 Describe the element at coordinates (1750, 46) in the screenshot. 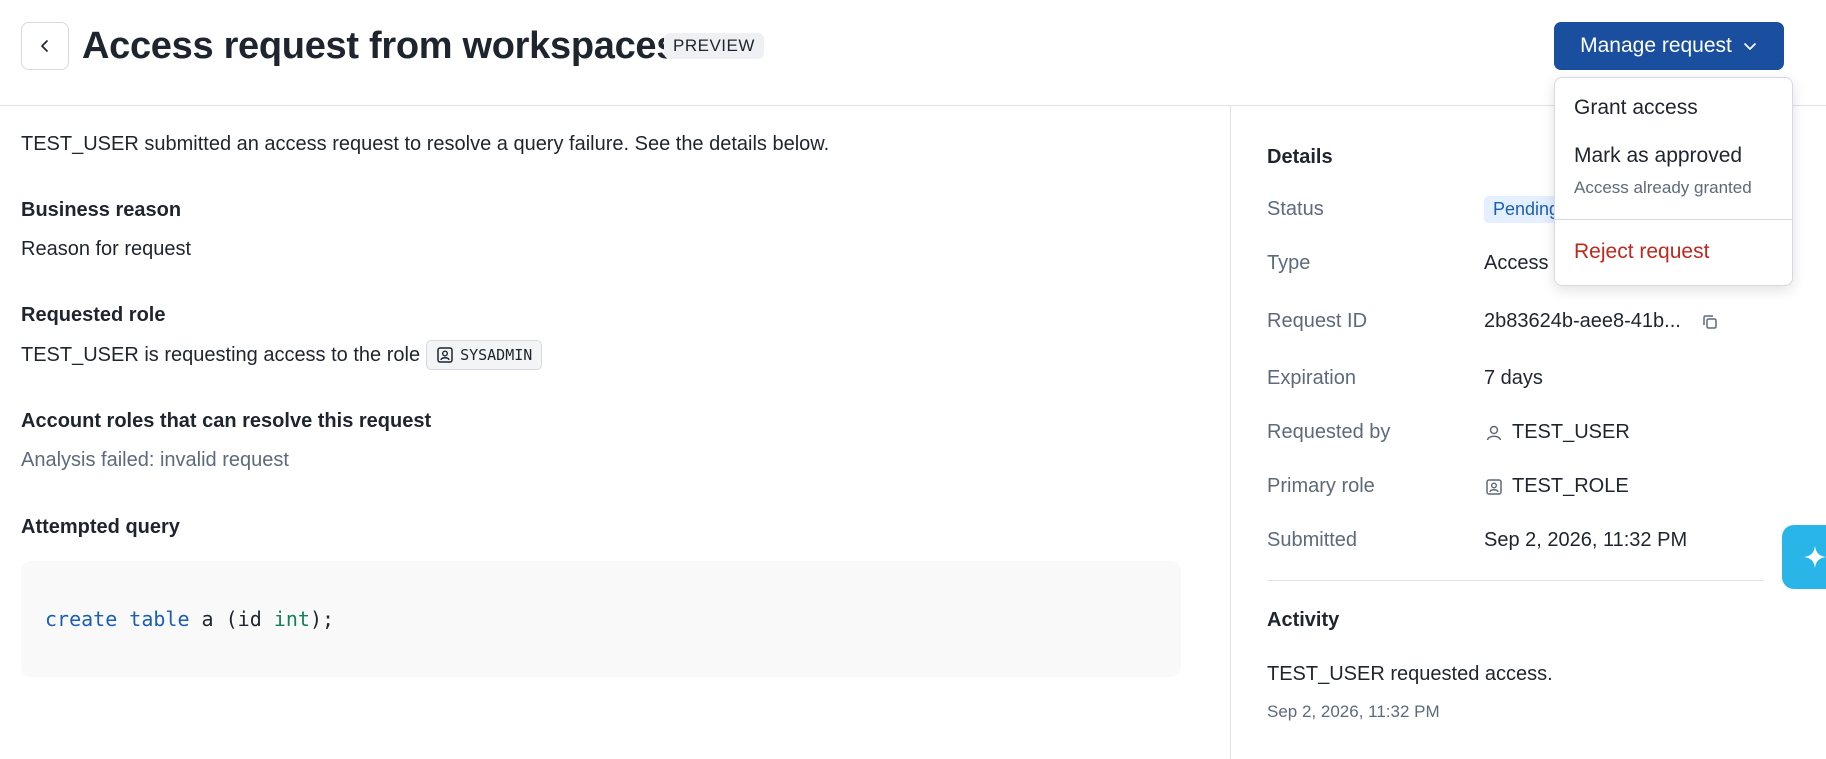

I see `chevron-down-icon` at that location.